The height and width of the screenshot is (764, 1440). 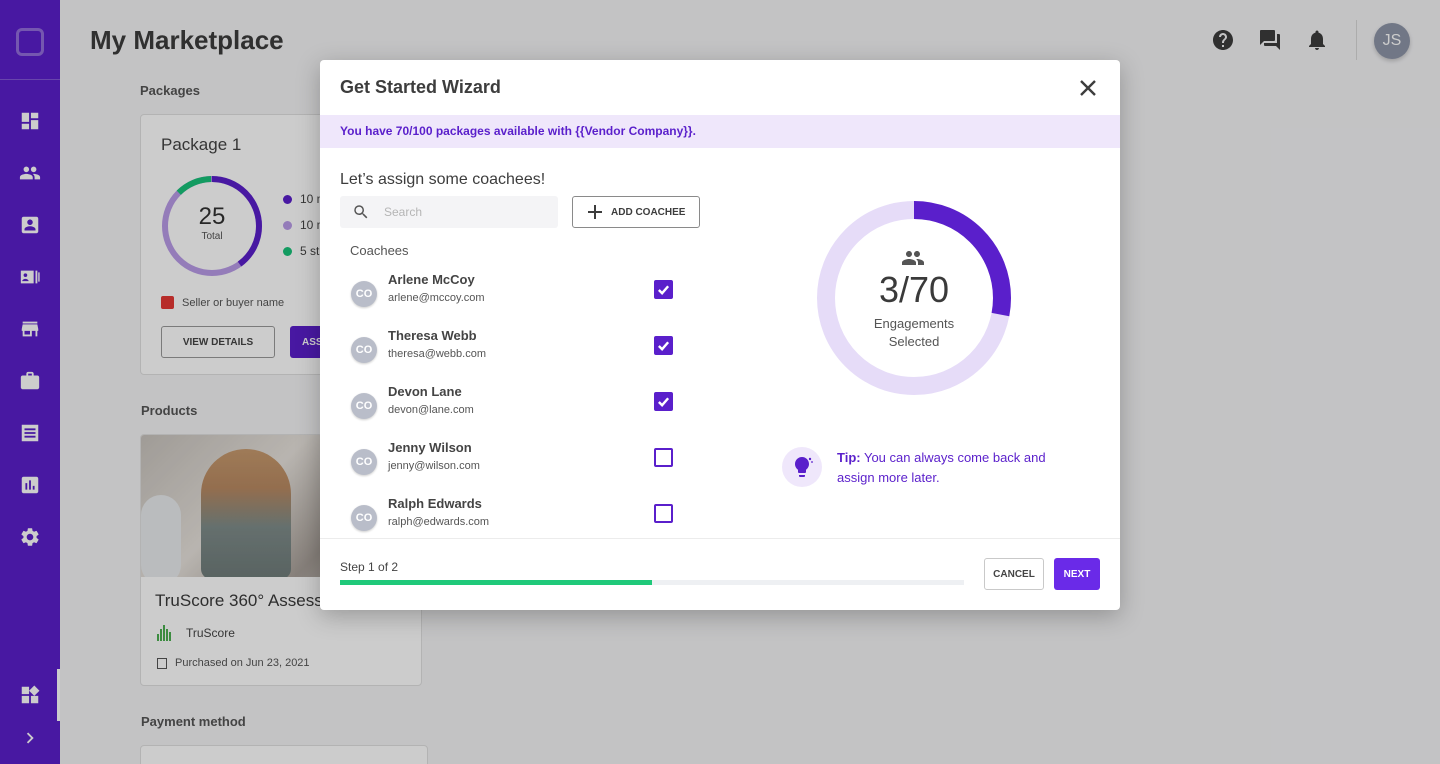 I want to click on coachee-email: ralph@edwards.com, so click(x=439, y=522).